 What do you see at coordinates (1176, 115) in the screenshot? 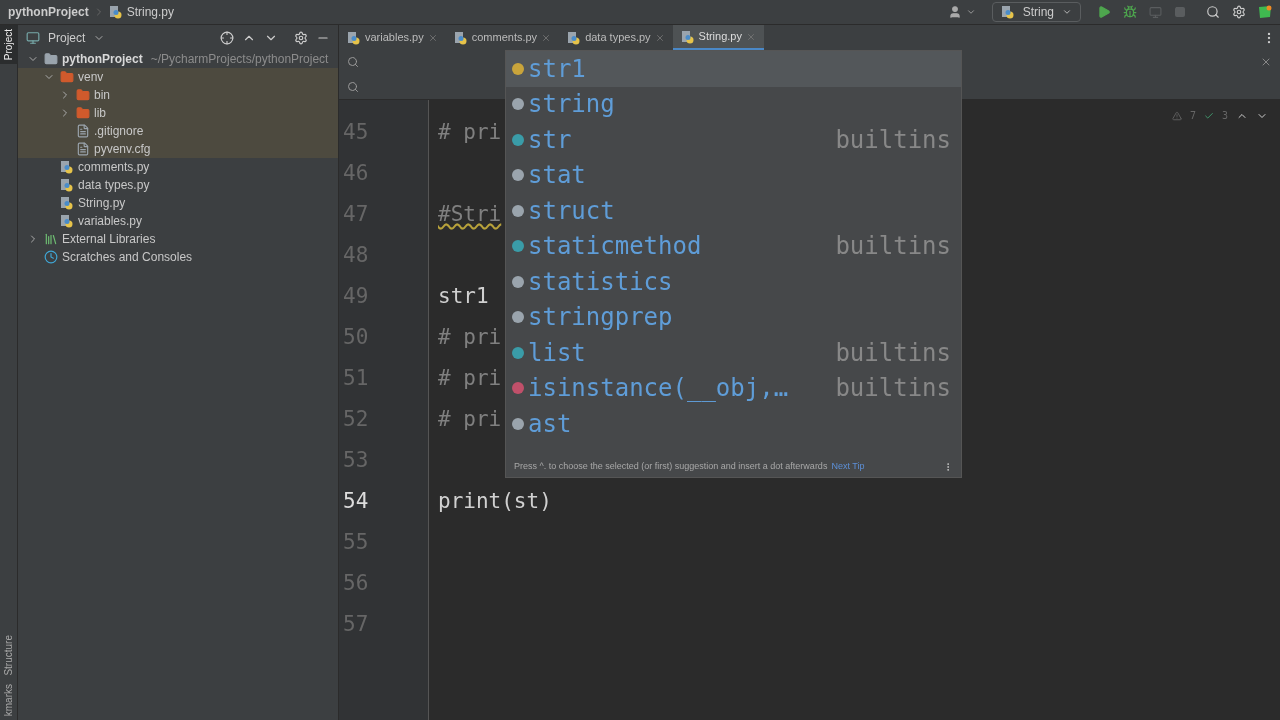
I see `warning-icon` at bounding box center [1176, 115].